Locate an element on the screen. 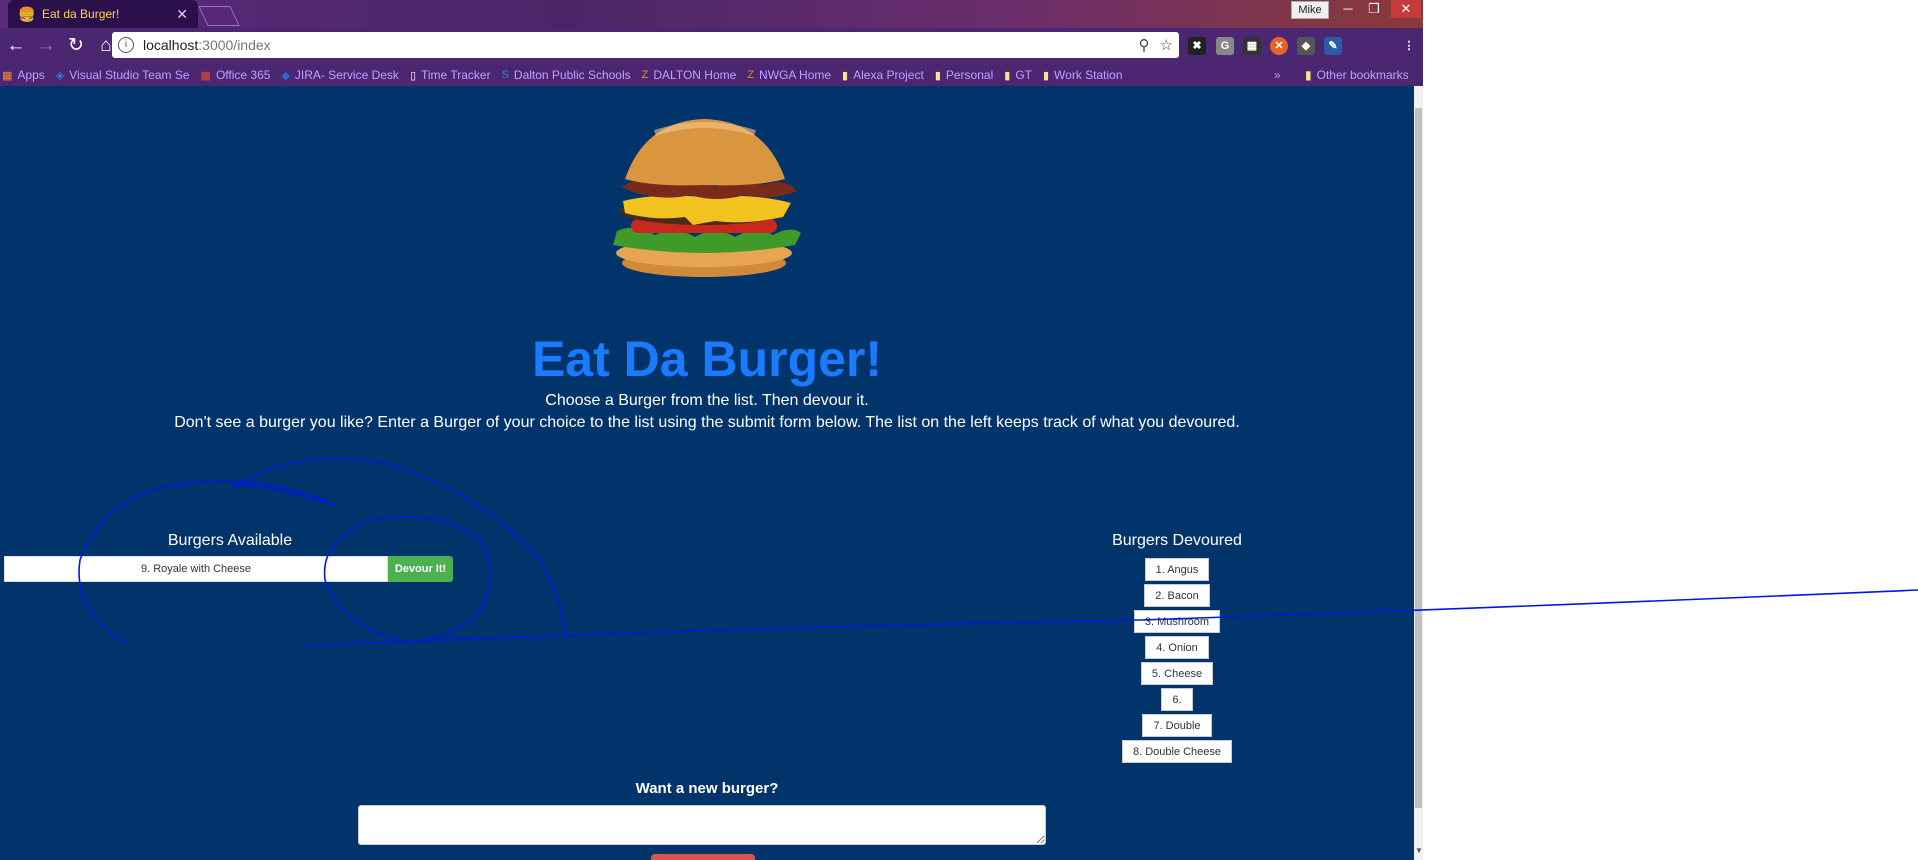 The width and height of the screenshot is (1918, 860). reload-icon: ↻ is located at coordinates (76, 46).